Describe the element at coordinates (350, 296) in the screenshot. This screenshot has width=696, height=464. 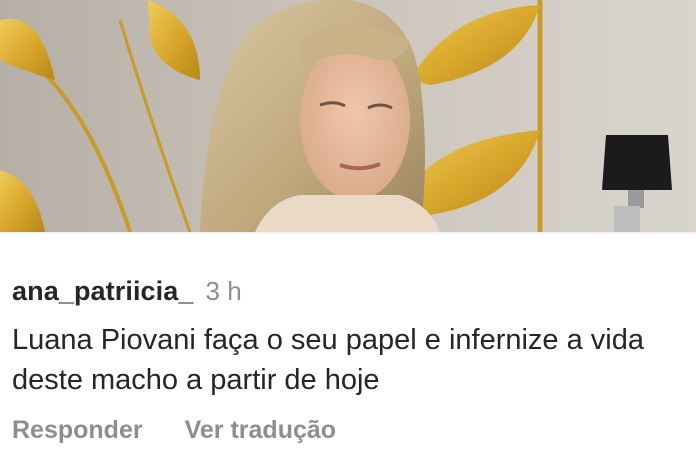
I see `comment-header: ana_patriicia_ 3 h` at that location.